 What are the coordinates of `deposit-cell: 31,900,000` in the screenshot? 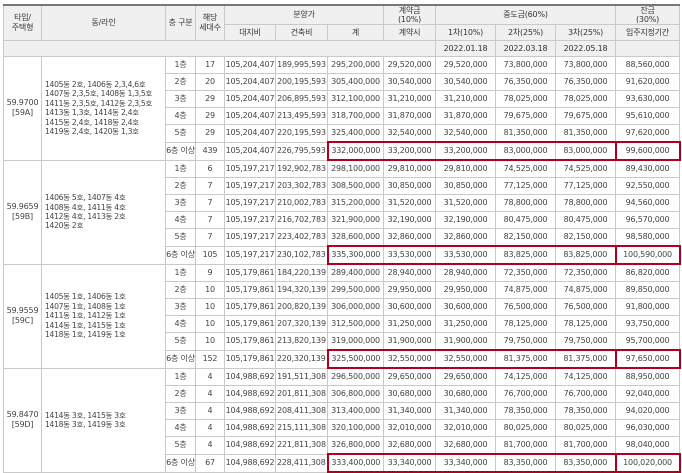 It's located at (410, 341).